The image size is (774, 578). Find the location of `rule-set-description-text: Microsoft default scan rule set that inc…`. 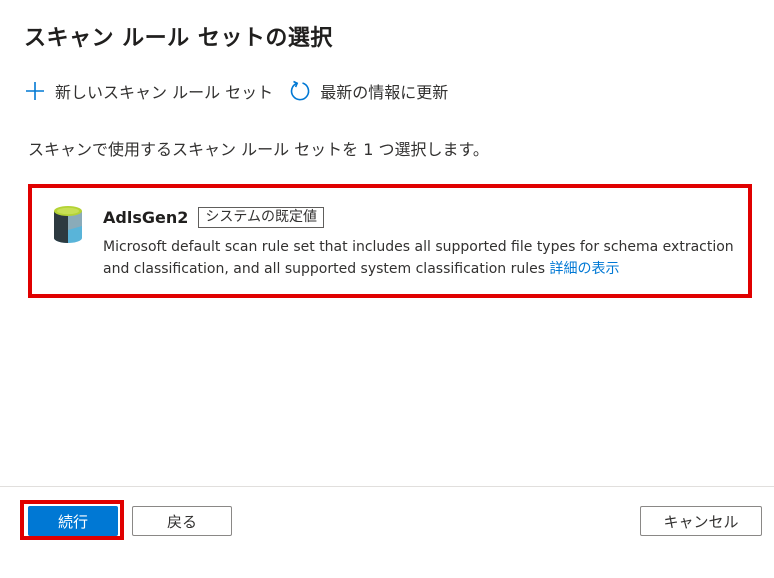

rule-set-description-text: Microsoft default scan rule set that inc… is located at coordinates (418, 258).